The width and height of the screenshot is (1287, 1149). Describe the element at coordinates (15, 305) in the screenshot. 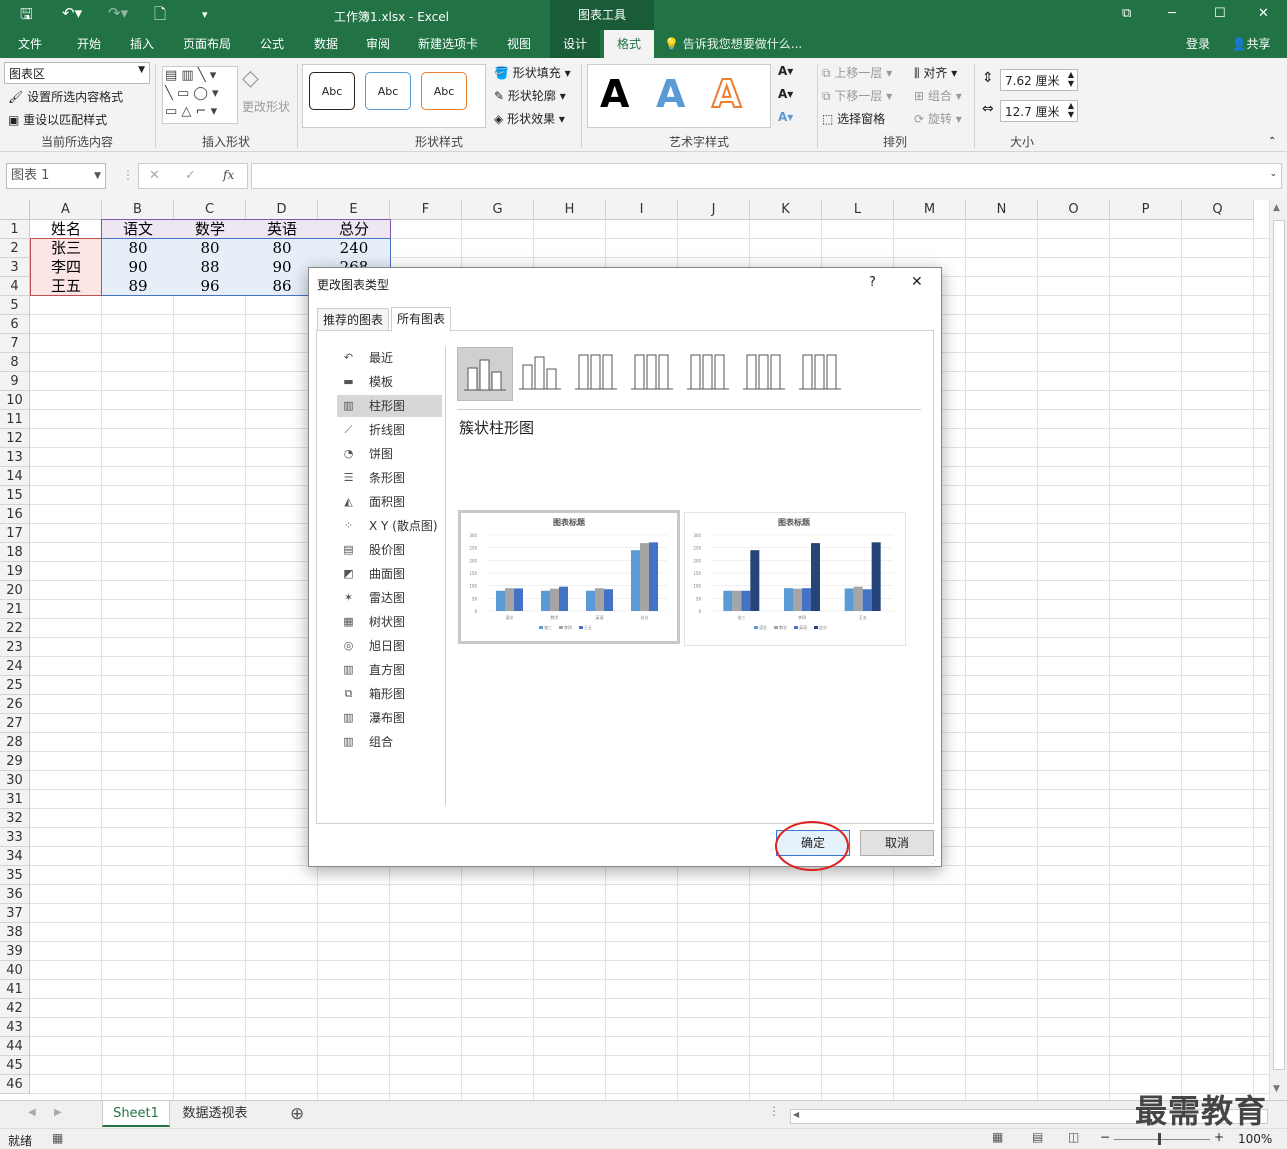

I see `row-header: 5` at that location.